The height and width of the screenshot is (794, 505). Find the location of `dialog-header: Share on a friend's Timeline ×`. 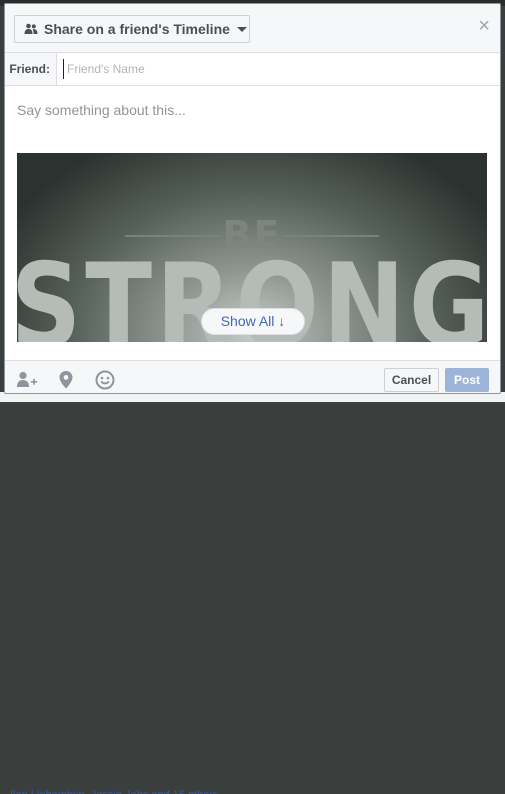

dialog-header: Share on a friend's Timeline × is located at coordinates (252, 28).